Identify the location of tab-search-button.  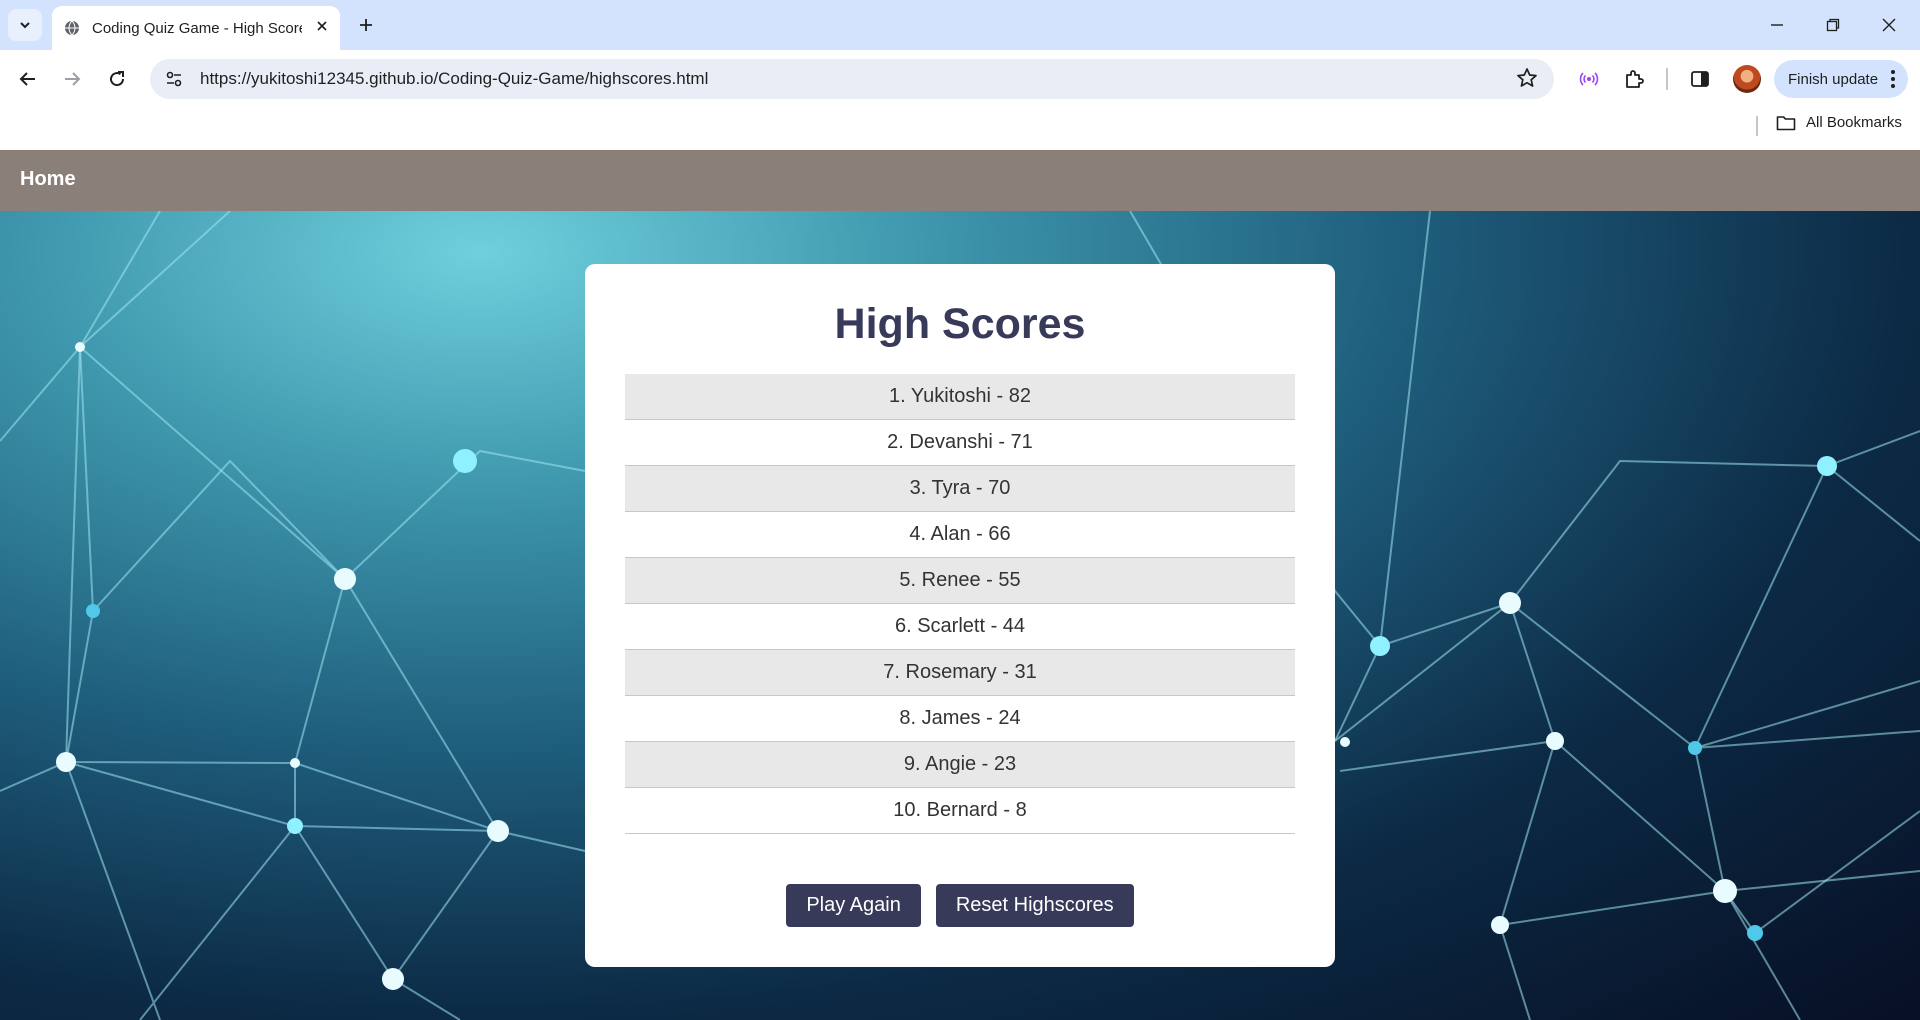
(25, 25).